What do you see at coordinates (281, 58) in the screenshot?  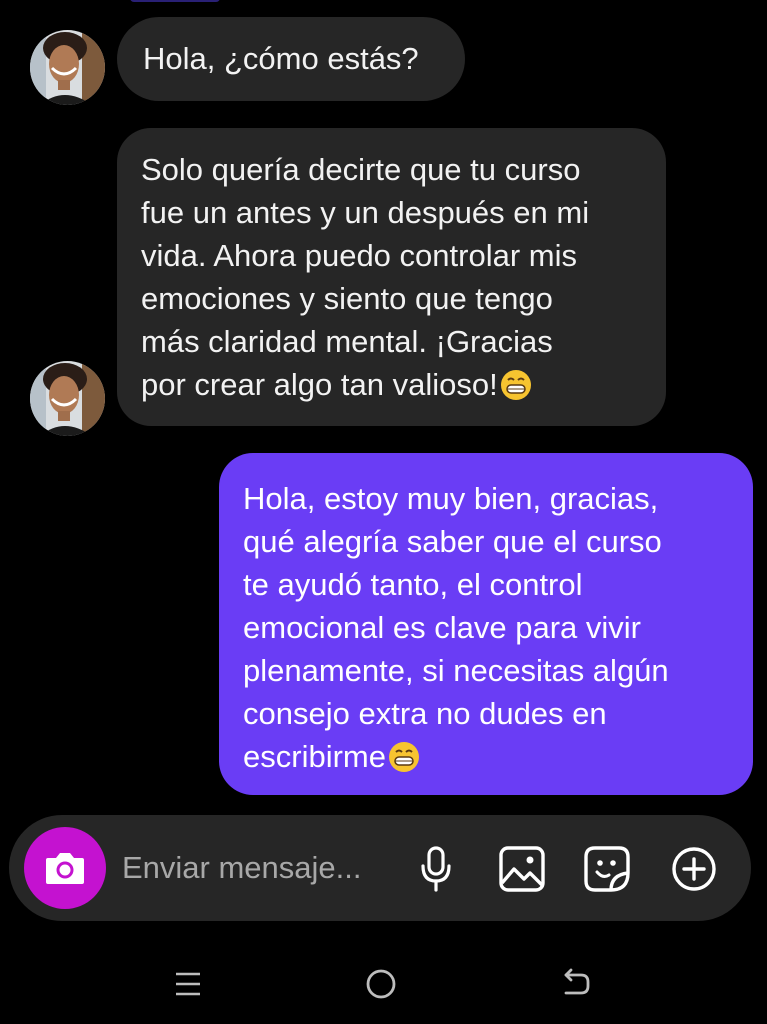 I see `message-line: Hola, ¿cómo estás?` at bounding box center [281, 58].